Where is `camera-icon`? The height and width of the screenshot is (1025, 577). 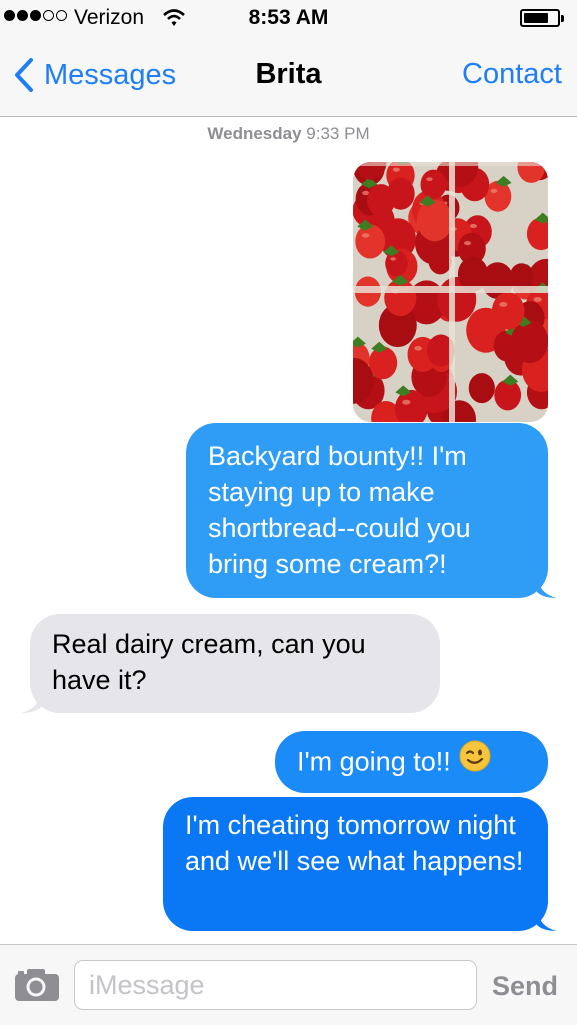 camera-icon is located at coordinates (37, 987).